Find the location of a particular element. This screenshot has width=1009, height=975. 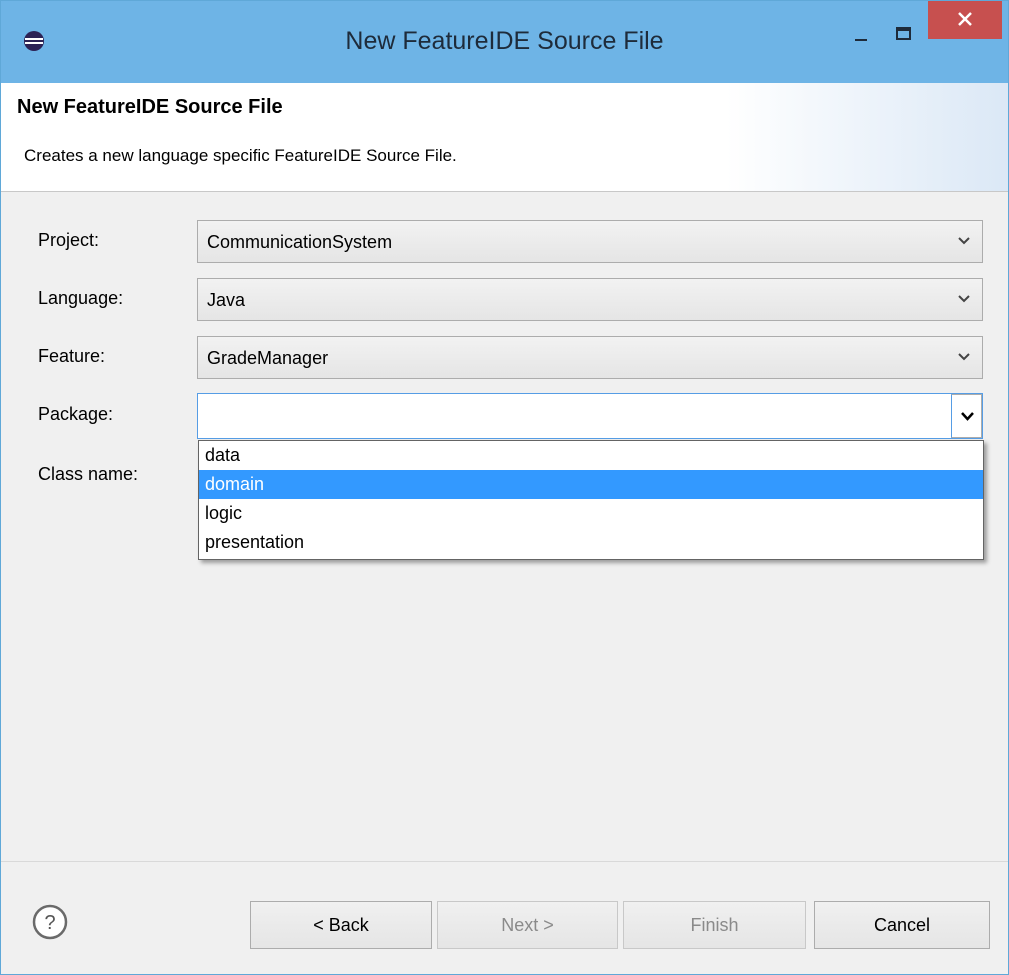

package-dropdown-list: data domain logic presentation is located at coordinates (591, 500).